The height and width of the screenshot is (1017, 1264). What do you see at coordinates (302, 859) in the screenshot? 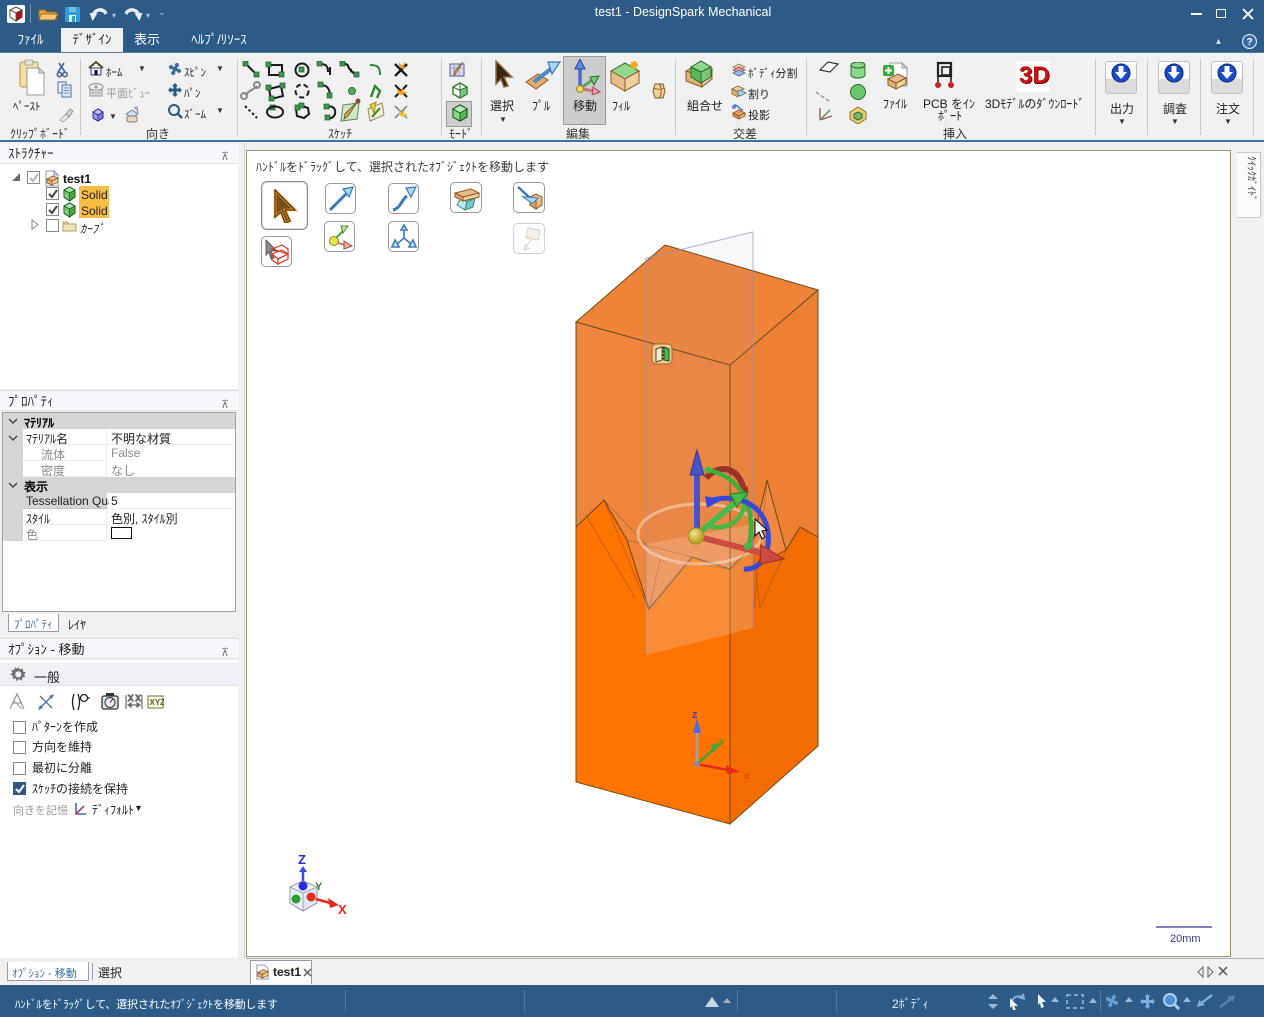
I see `svg-text: Z` at bounding box center [302, 859].